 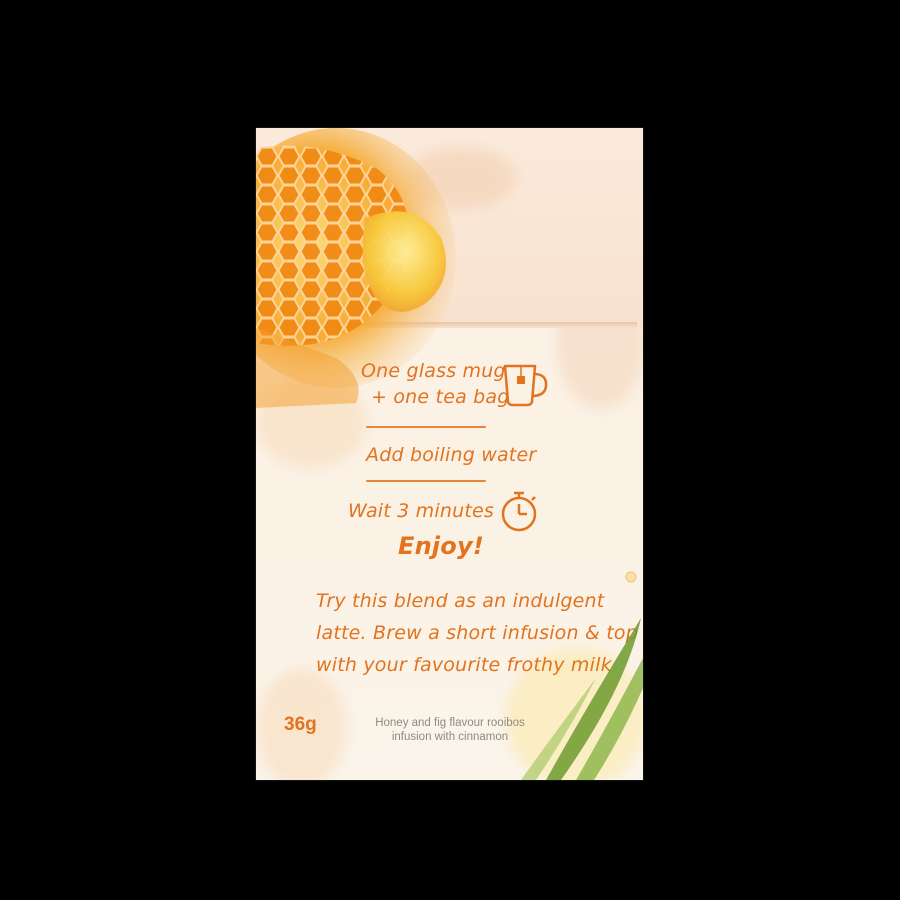 I want to click on step-one-line-two: + one tea bag, so click(x=440, y=397).